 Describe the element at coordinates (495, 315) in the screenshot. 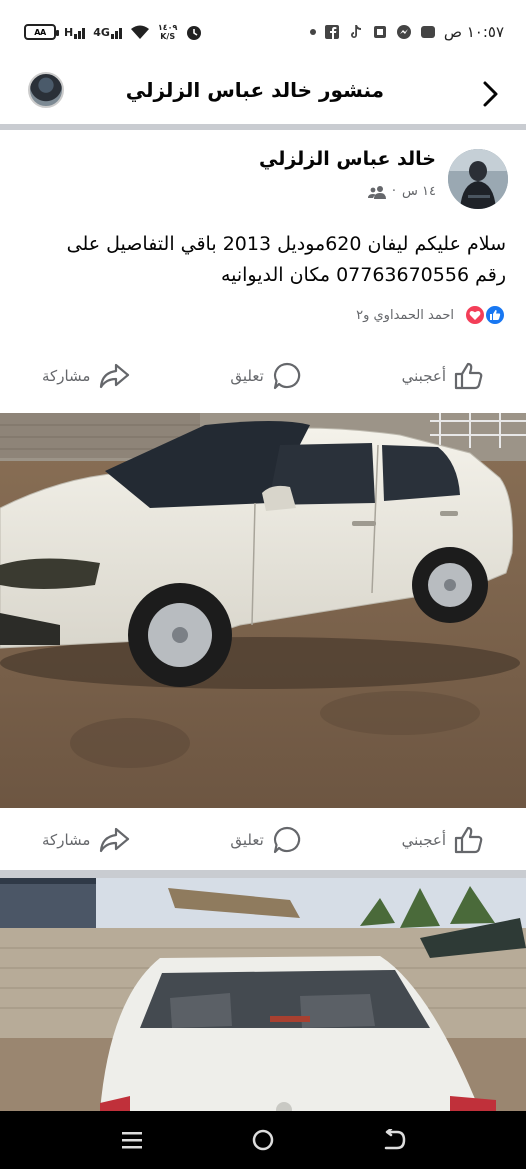

I see `like-icon` at that location.